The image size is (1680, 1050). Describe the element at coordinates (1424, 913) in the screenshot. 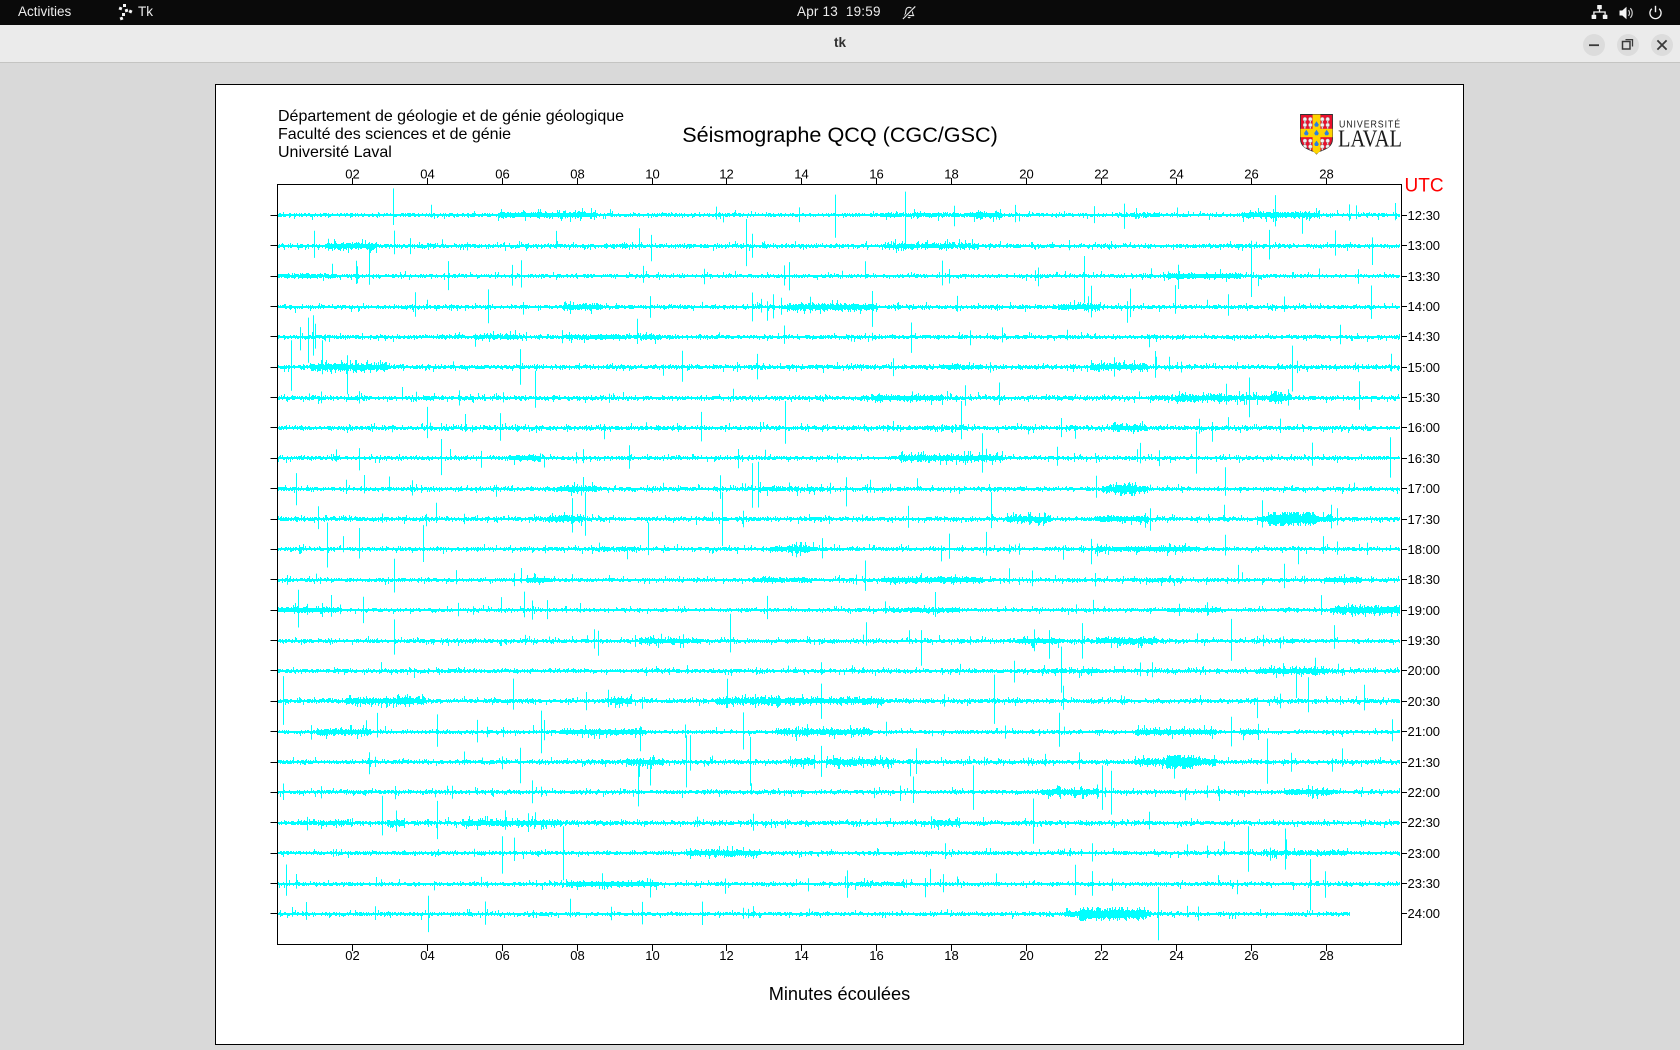

I see `svg-text: 24:00` at that location.